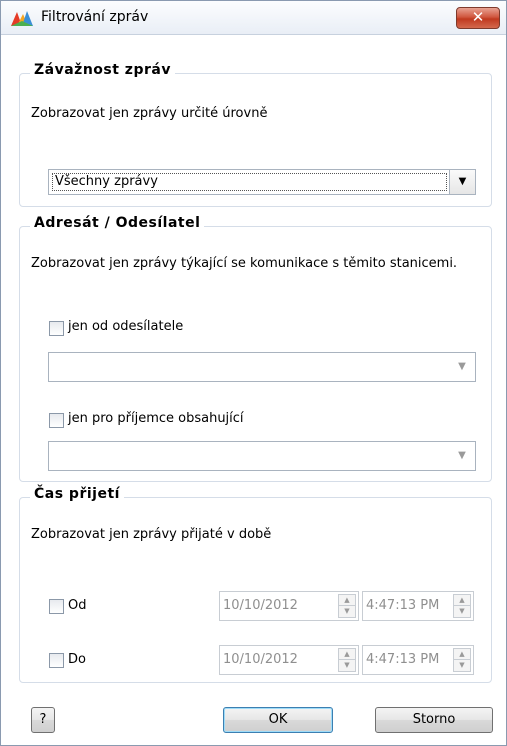 The image size is (507, 746). What do you see at coordinates (77, 605) in the screenshot?
I see `from-checkbox-label: Od` at bounding box center [77, 605].